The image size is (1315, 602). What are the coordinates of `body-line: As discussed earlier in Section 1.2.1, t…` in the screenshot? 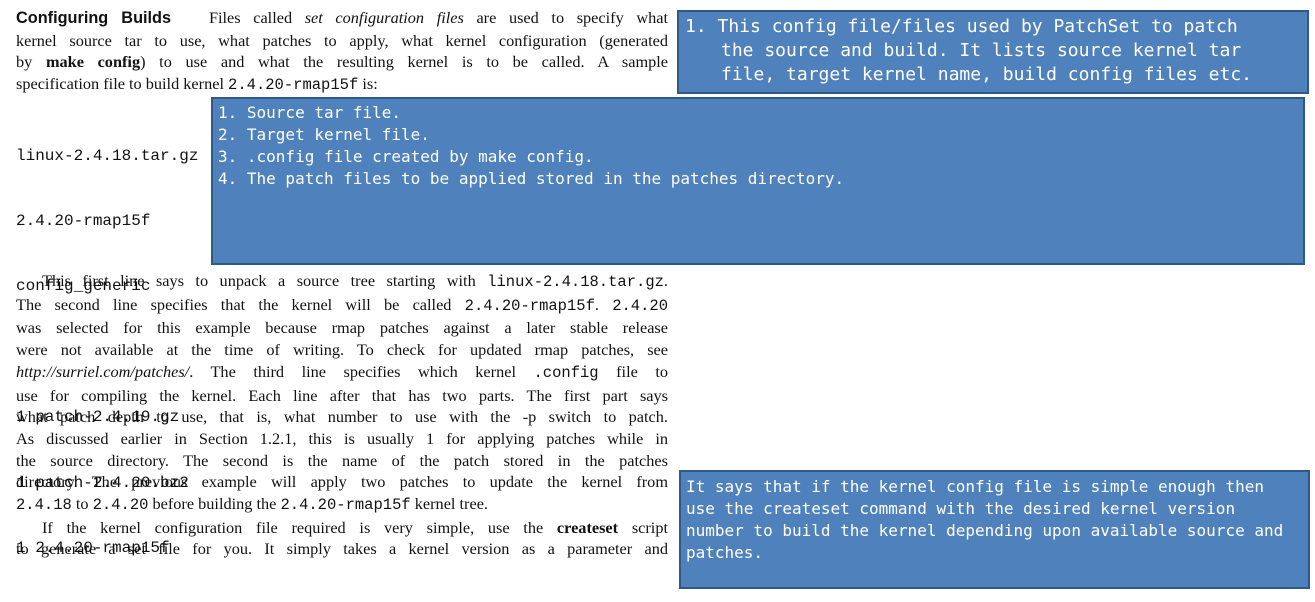 It's located at (342, 438).